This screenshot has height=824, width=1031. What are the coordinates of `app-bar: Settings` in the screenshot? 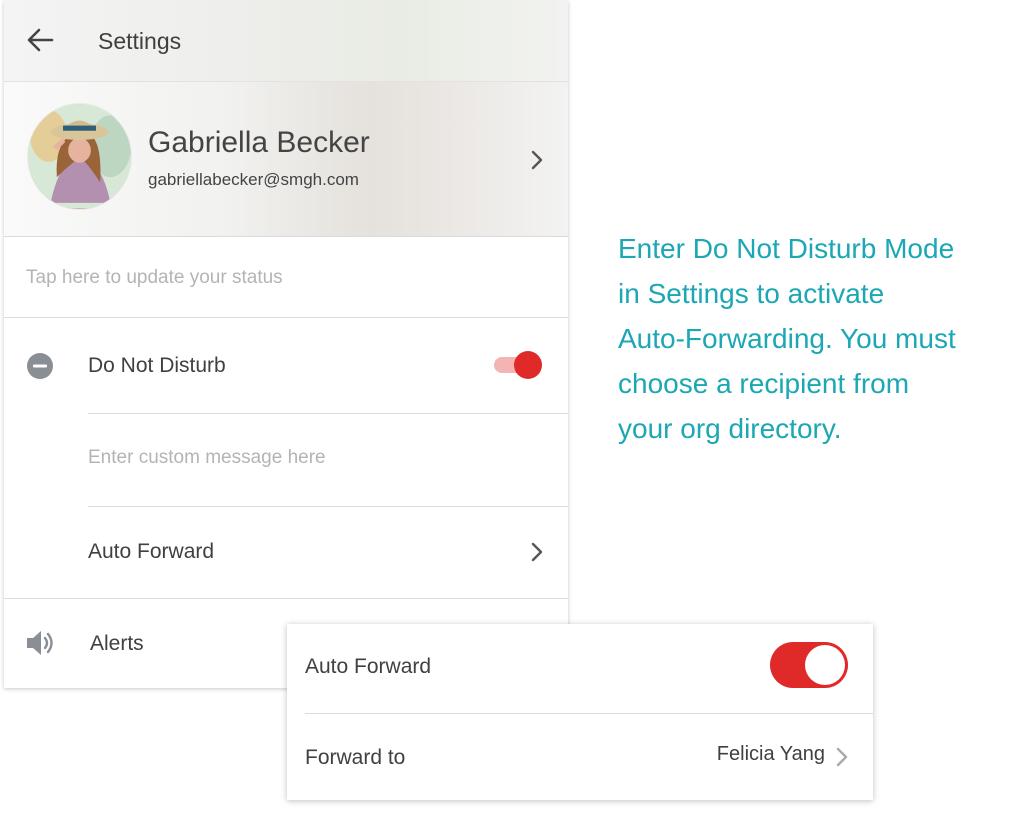 It's located at (286, 41).